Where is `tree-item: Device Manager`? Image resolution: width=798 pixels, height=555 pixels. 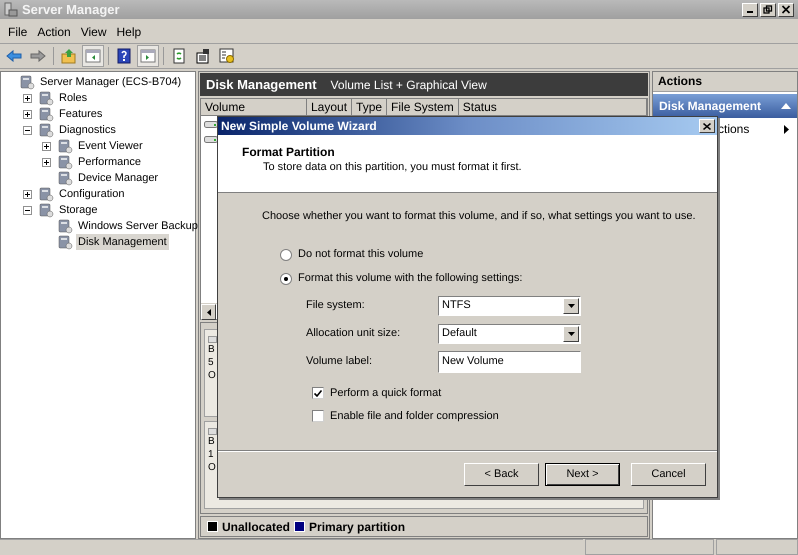
tree-item: Device Manager is located at coordinates (118, 178).